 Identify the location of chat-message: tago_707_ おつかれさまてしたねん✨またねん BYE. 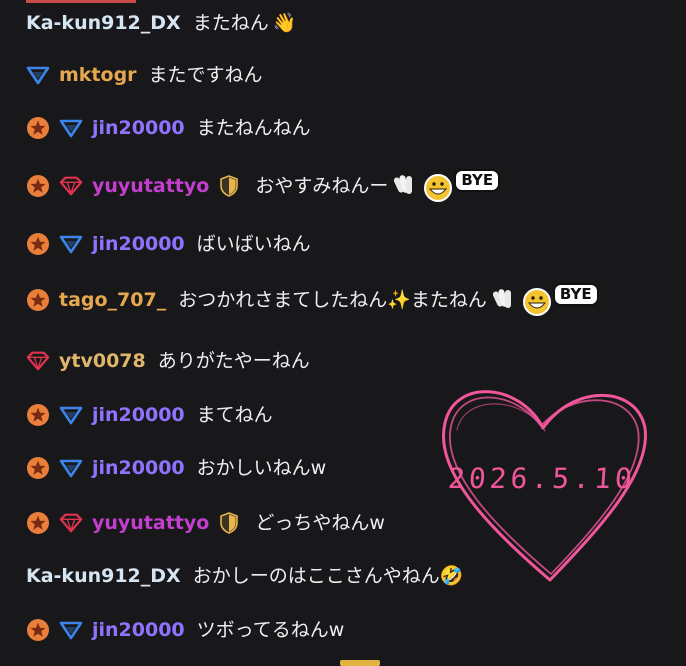
(312, 300).